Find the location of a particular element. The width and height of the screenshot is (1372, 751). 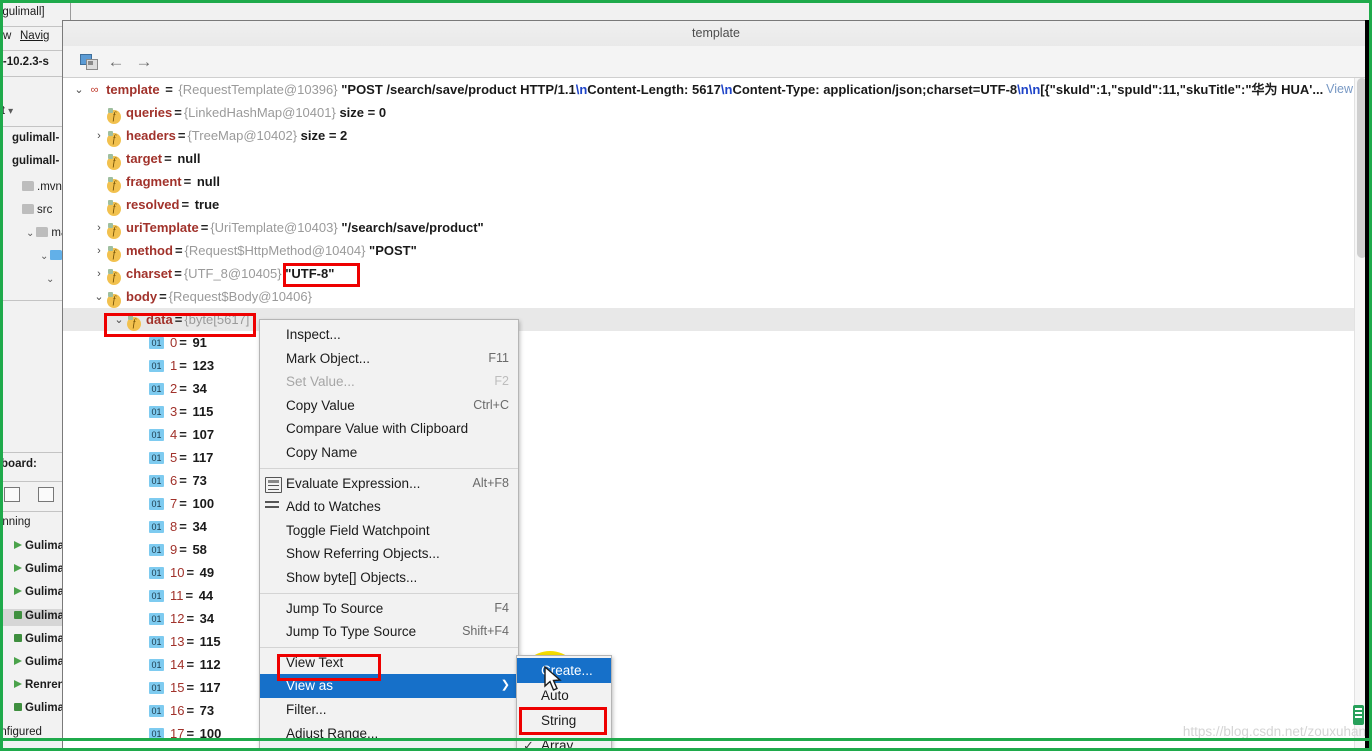

arrow-left-icon: ← is located at coordinates (116, 62).